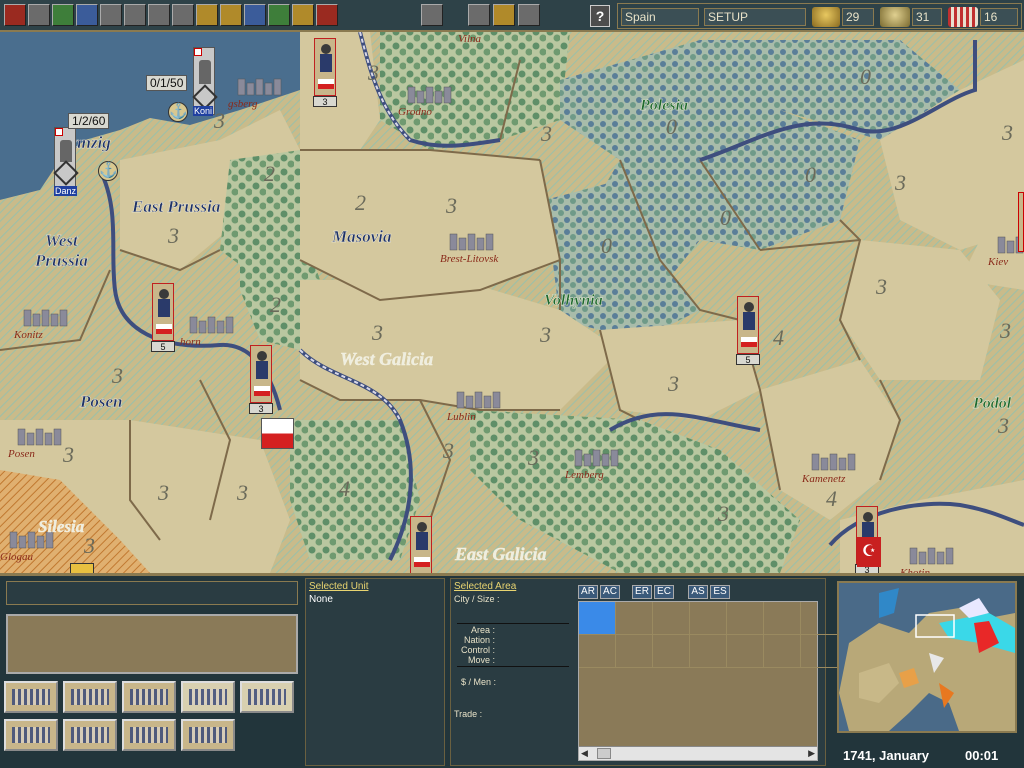  What do you see at coordinates (231, 15) in the screenshot?
I see `leader-icon-button` at bounding box center [231, 15].